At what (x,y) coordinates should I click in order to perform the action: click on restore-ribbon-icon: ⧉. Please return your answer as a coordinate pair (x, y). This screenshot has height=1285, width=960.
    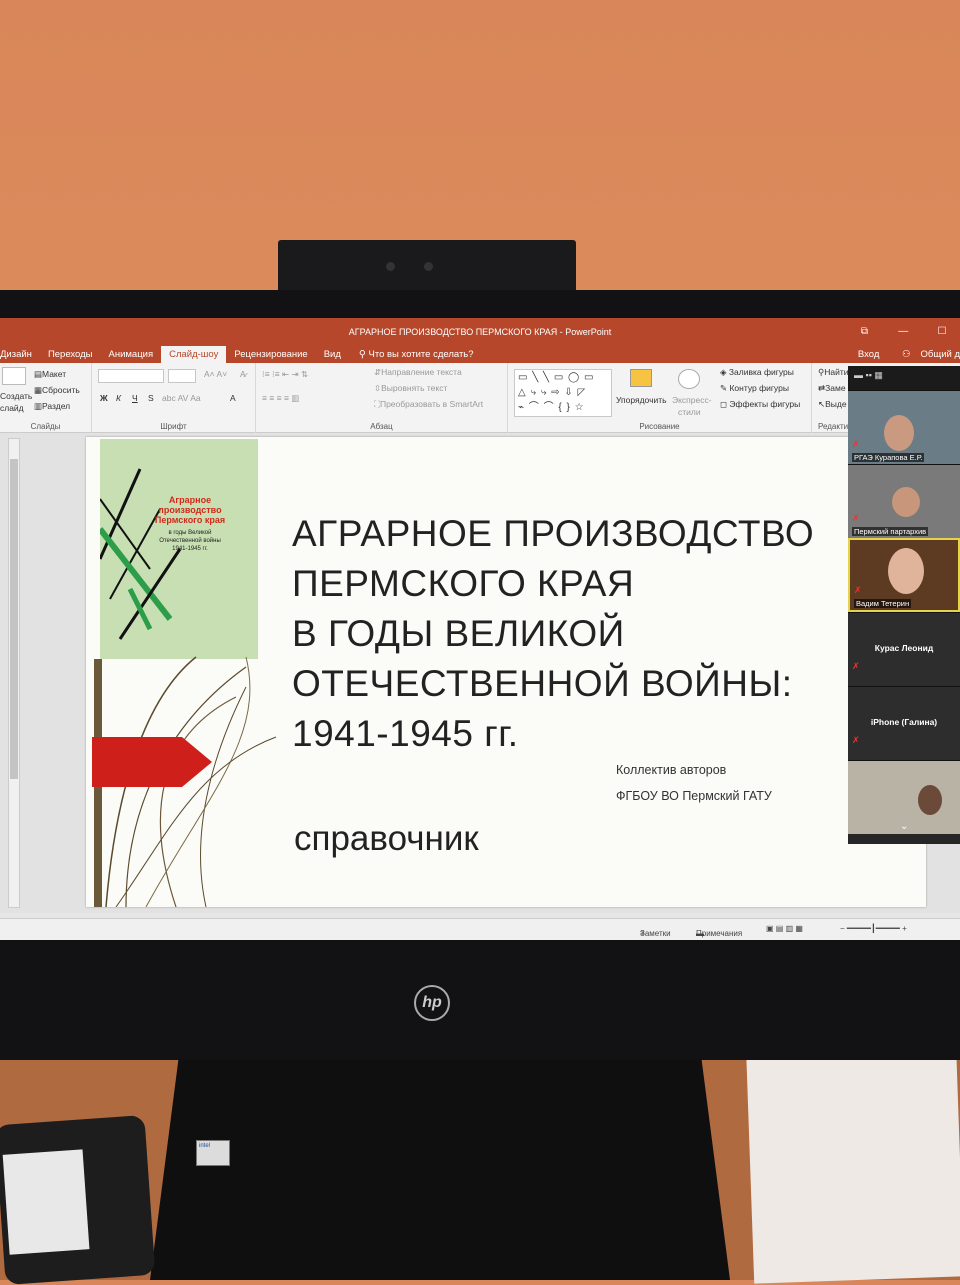
    Looking at the image, I should click on (864, 332).